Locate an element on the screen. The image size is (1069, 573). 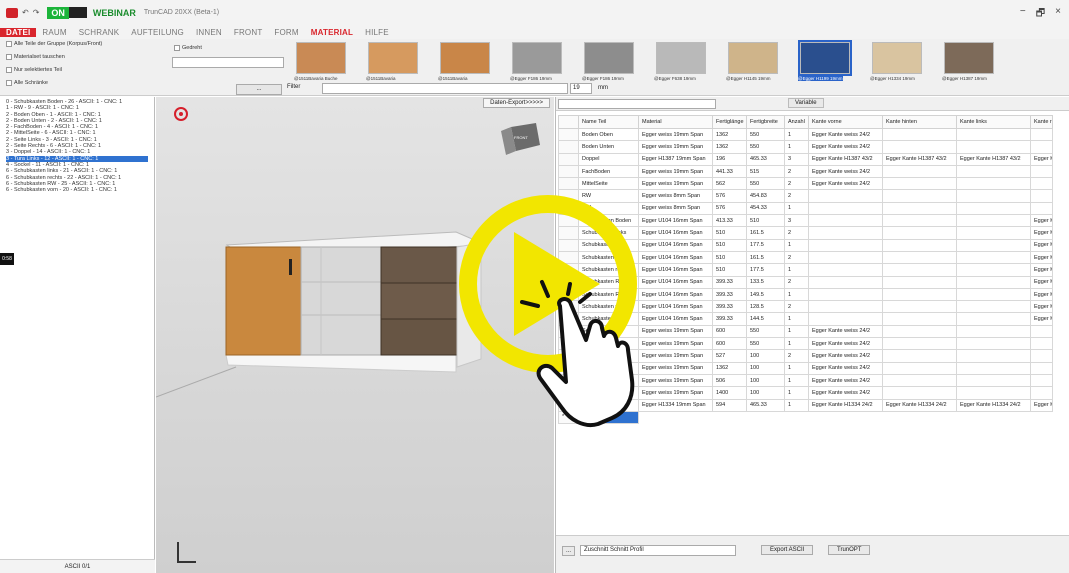
trunopt-button: TrunOPT is located at coordinates (849, 550).